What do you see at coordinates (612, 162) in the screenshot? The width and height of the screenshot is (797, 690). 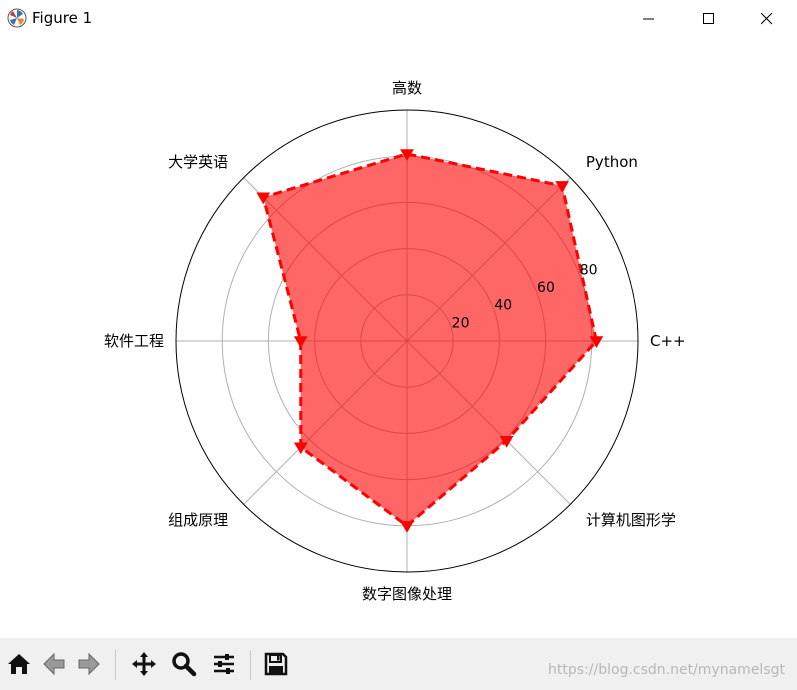 I see `category-label-1: Python` at bounding box center [612, 162].